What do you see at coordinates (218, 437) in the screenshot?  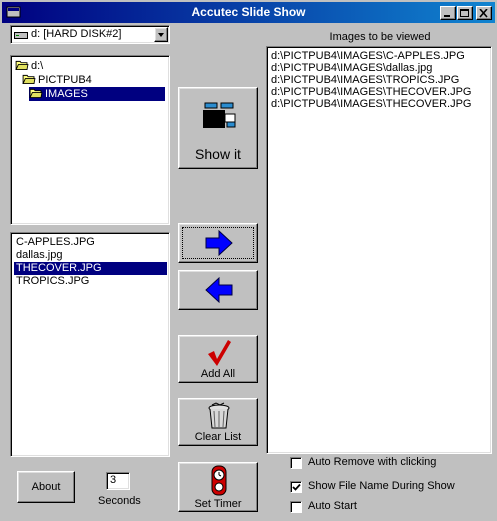 I see `clear-list-label: Clear List` at bounding box center [218, 437].